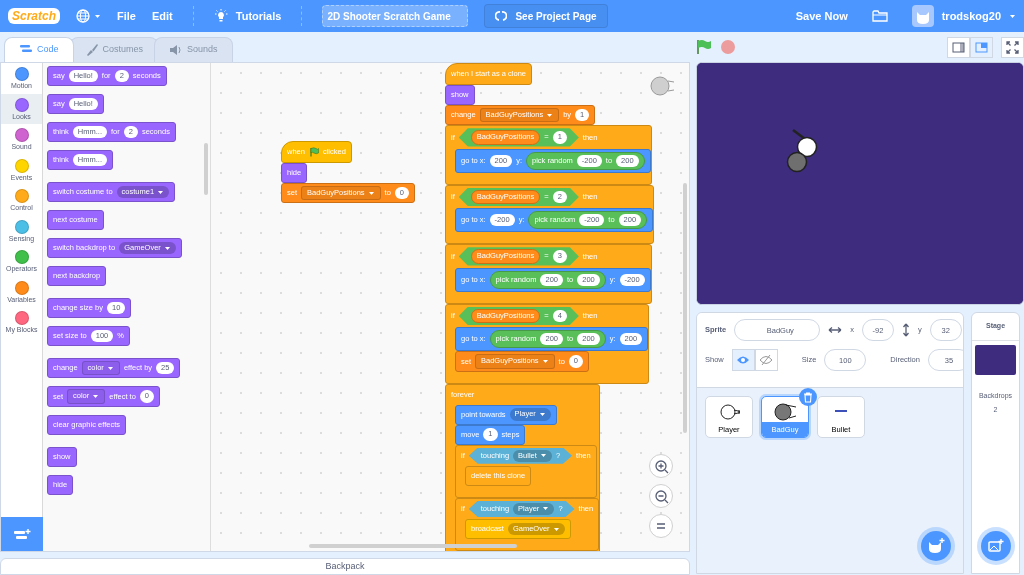  I want to click on lightbulb-icon, so click(220, 16).